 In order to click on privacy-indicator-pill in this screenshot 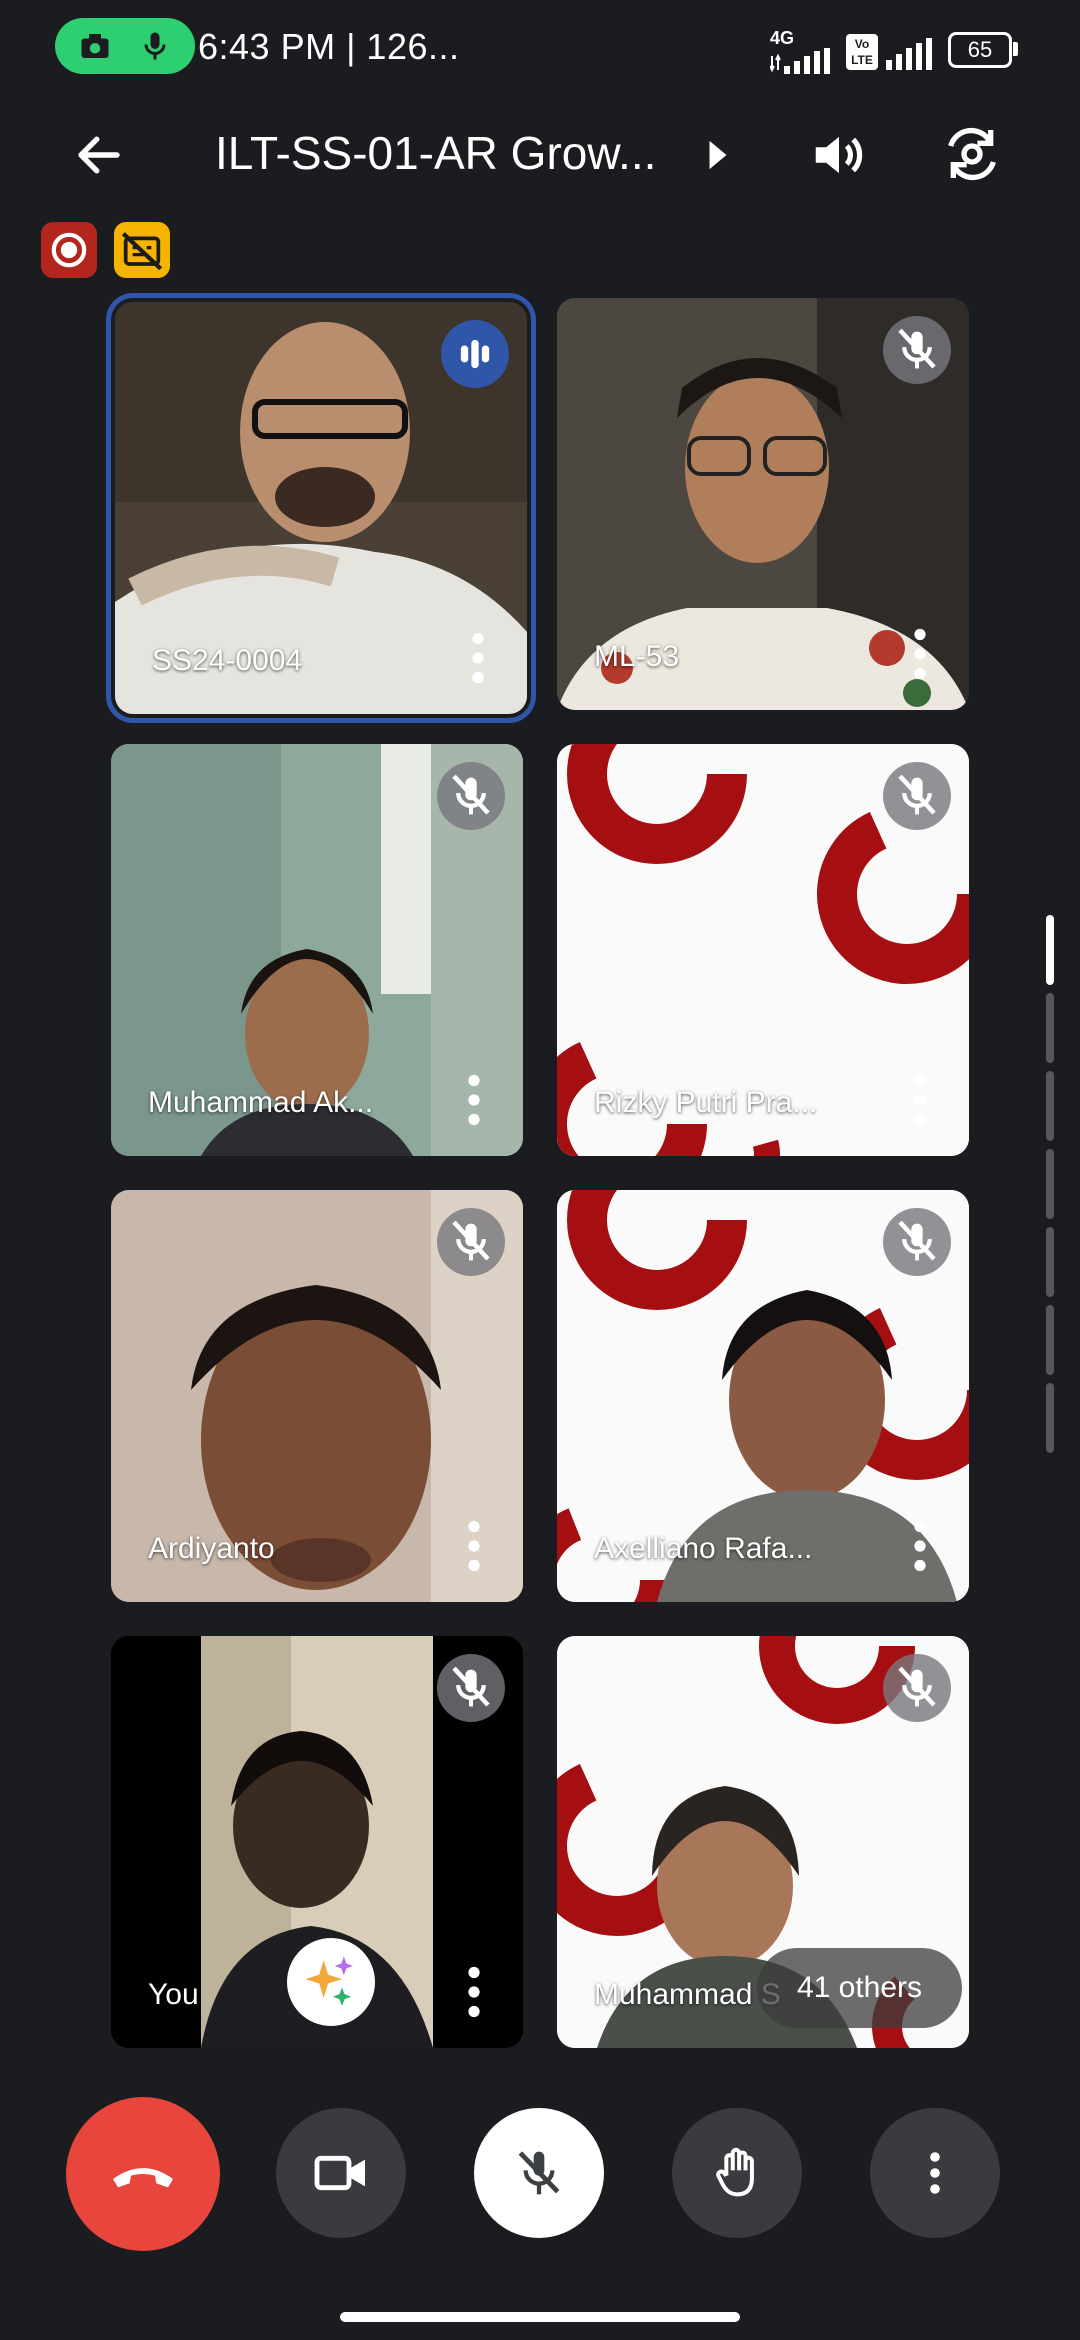, I will do `click(125, 46)`.